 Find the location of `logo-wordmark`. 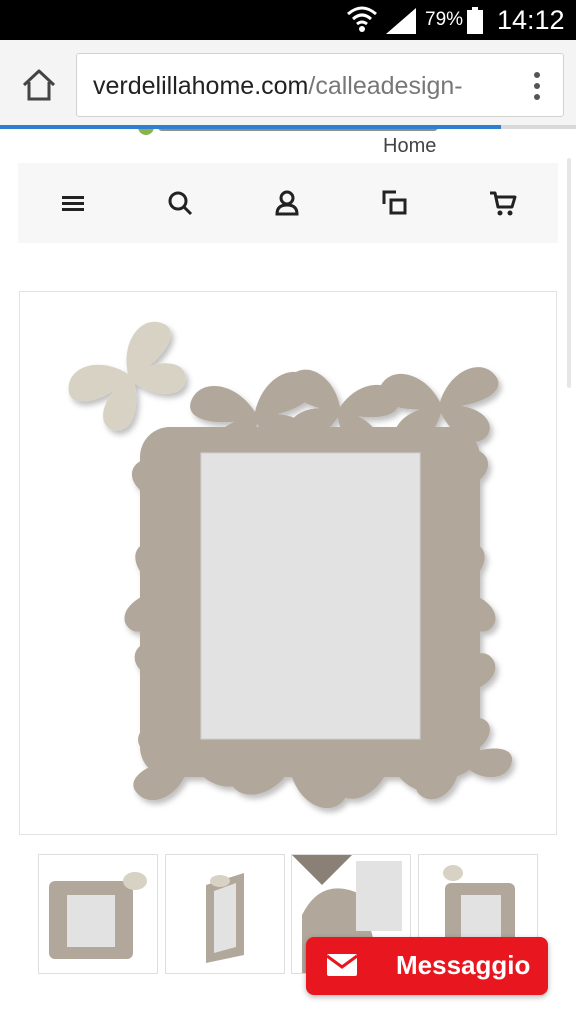

logo-wordmark is located at coordinates (298, 130).